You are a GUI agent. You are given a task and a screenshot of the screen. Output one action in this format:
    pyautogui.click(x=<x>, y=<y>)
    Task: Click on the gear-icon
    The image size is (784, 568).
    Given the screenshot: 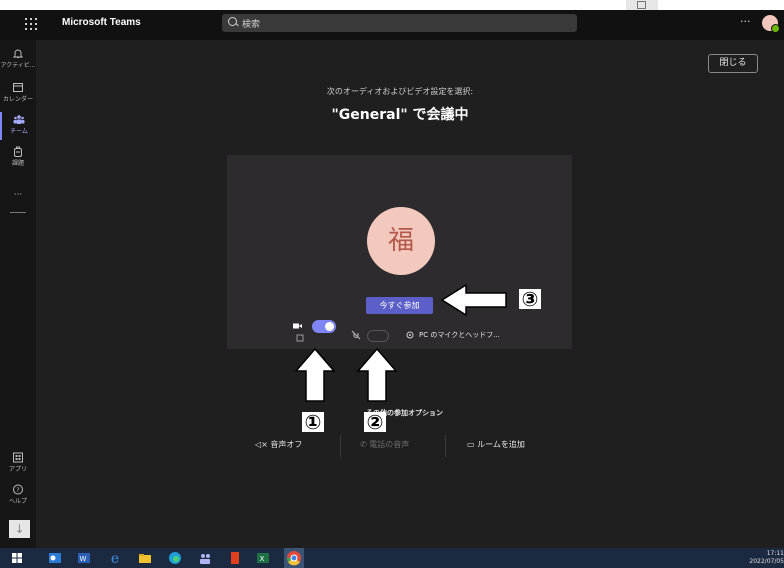 What is the action you would take?
    pyautogui.click(x=410, y=335)
    